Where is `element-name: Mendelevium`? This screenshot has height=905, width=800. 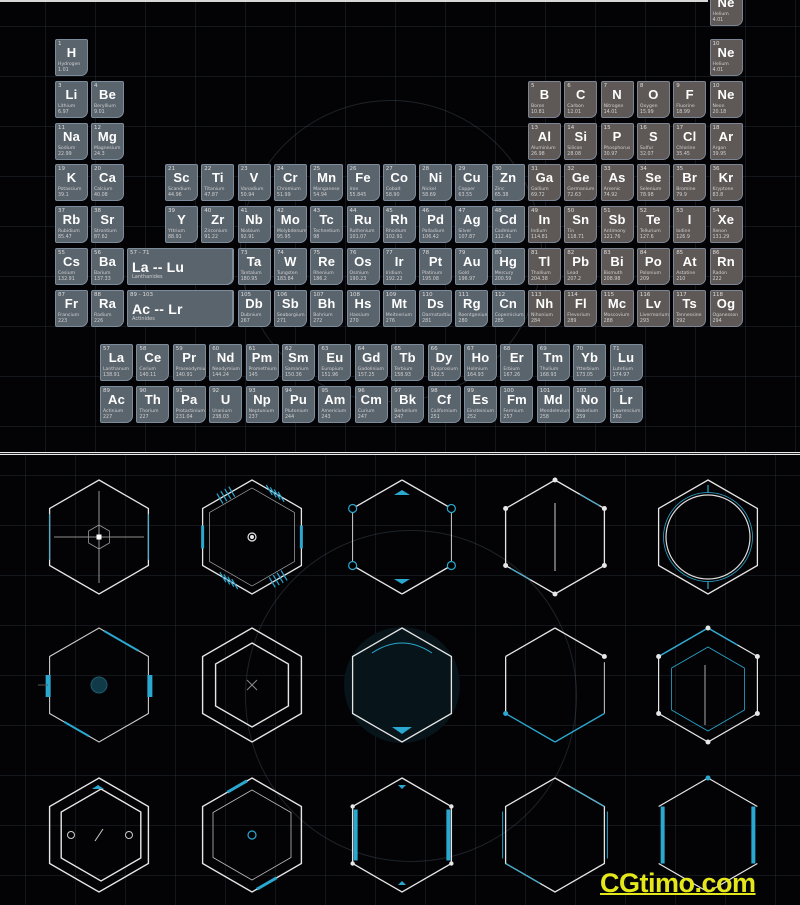 element-name: Mendelevium is located at coordinates (554, 411).